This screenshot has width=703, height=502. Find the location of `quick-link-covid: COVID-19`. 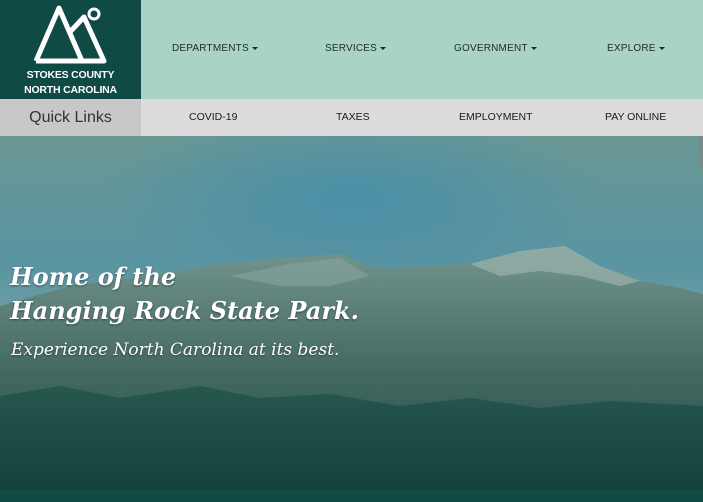

quick-link-covid: COVID-19 is located at coordinates (213, 117).